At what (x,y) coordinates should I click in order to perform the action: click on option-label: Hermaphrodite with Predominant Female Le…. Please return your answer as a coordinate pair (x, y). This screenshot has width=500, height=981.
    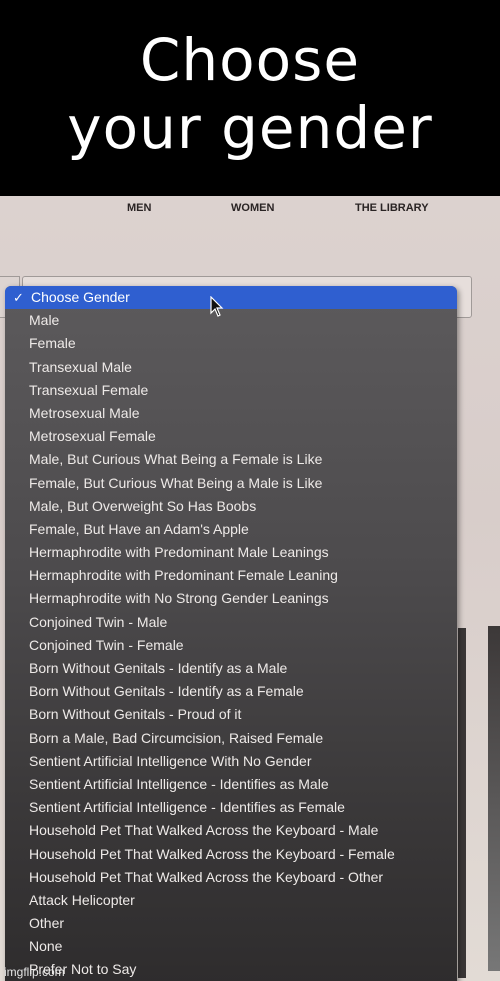
    Looking at the image, I should click on (183, 575).